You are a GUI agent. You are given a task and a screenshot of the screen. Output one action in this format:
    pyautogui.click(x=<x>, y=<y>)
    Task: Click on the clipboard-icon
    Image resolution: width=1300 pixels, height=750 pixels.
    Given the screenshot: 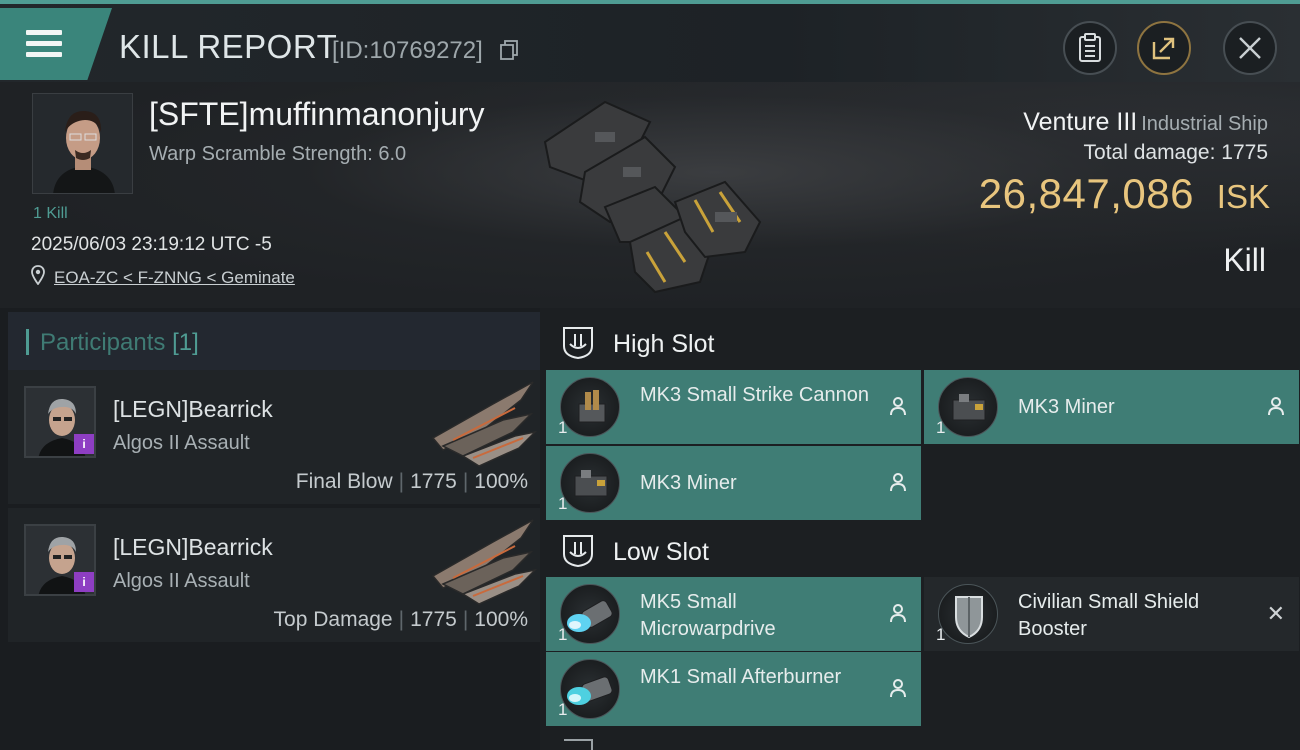 What is the action you would take?
    pyautogui.click(x=1090, y=47)
    